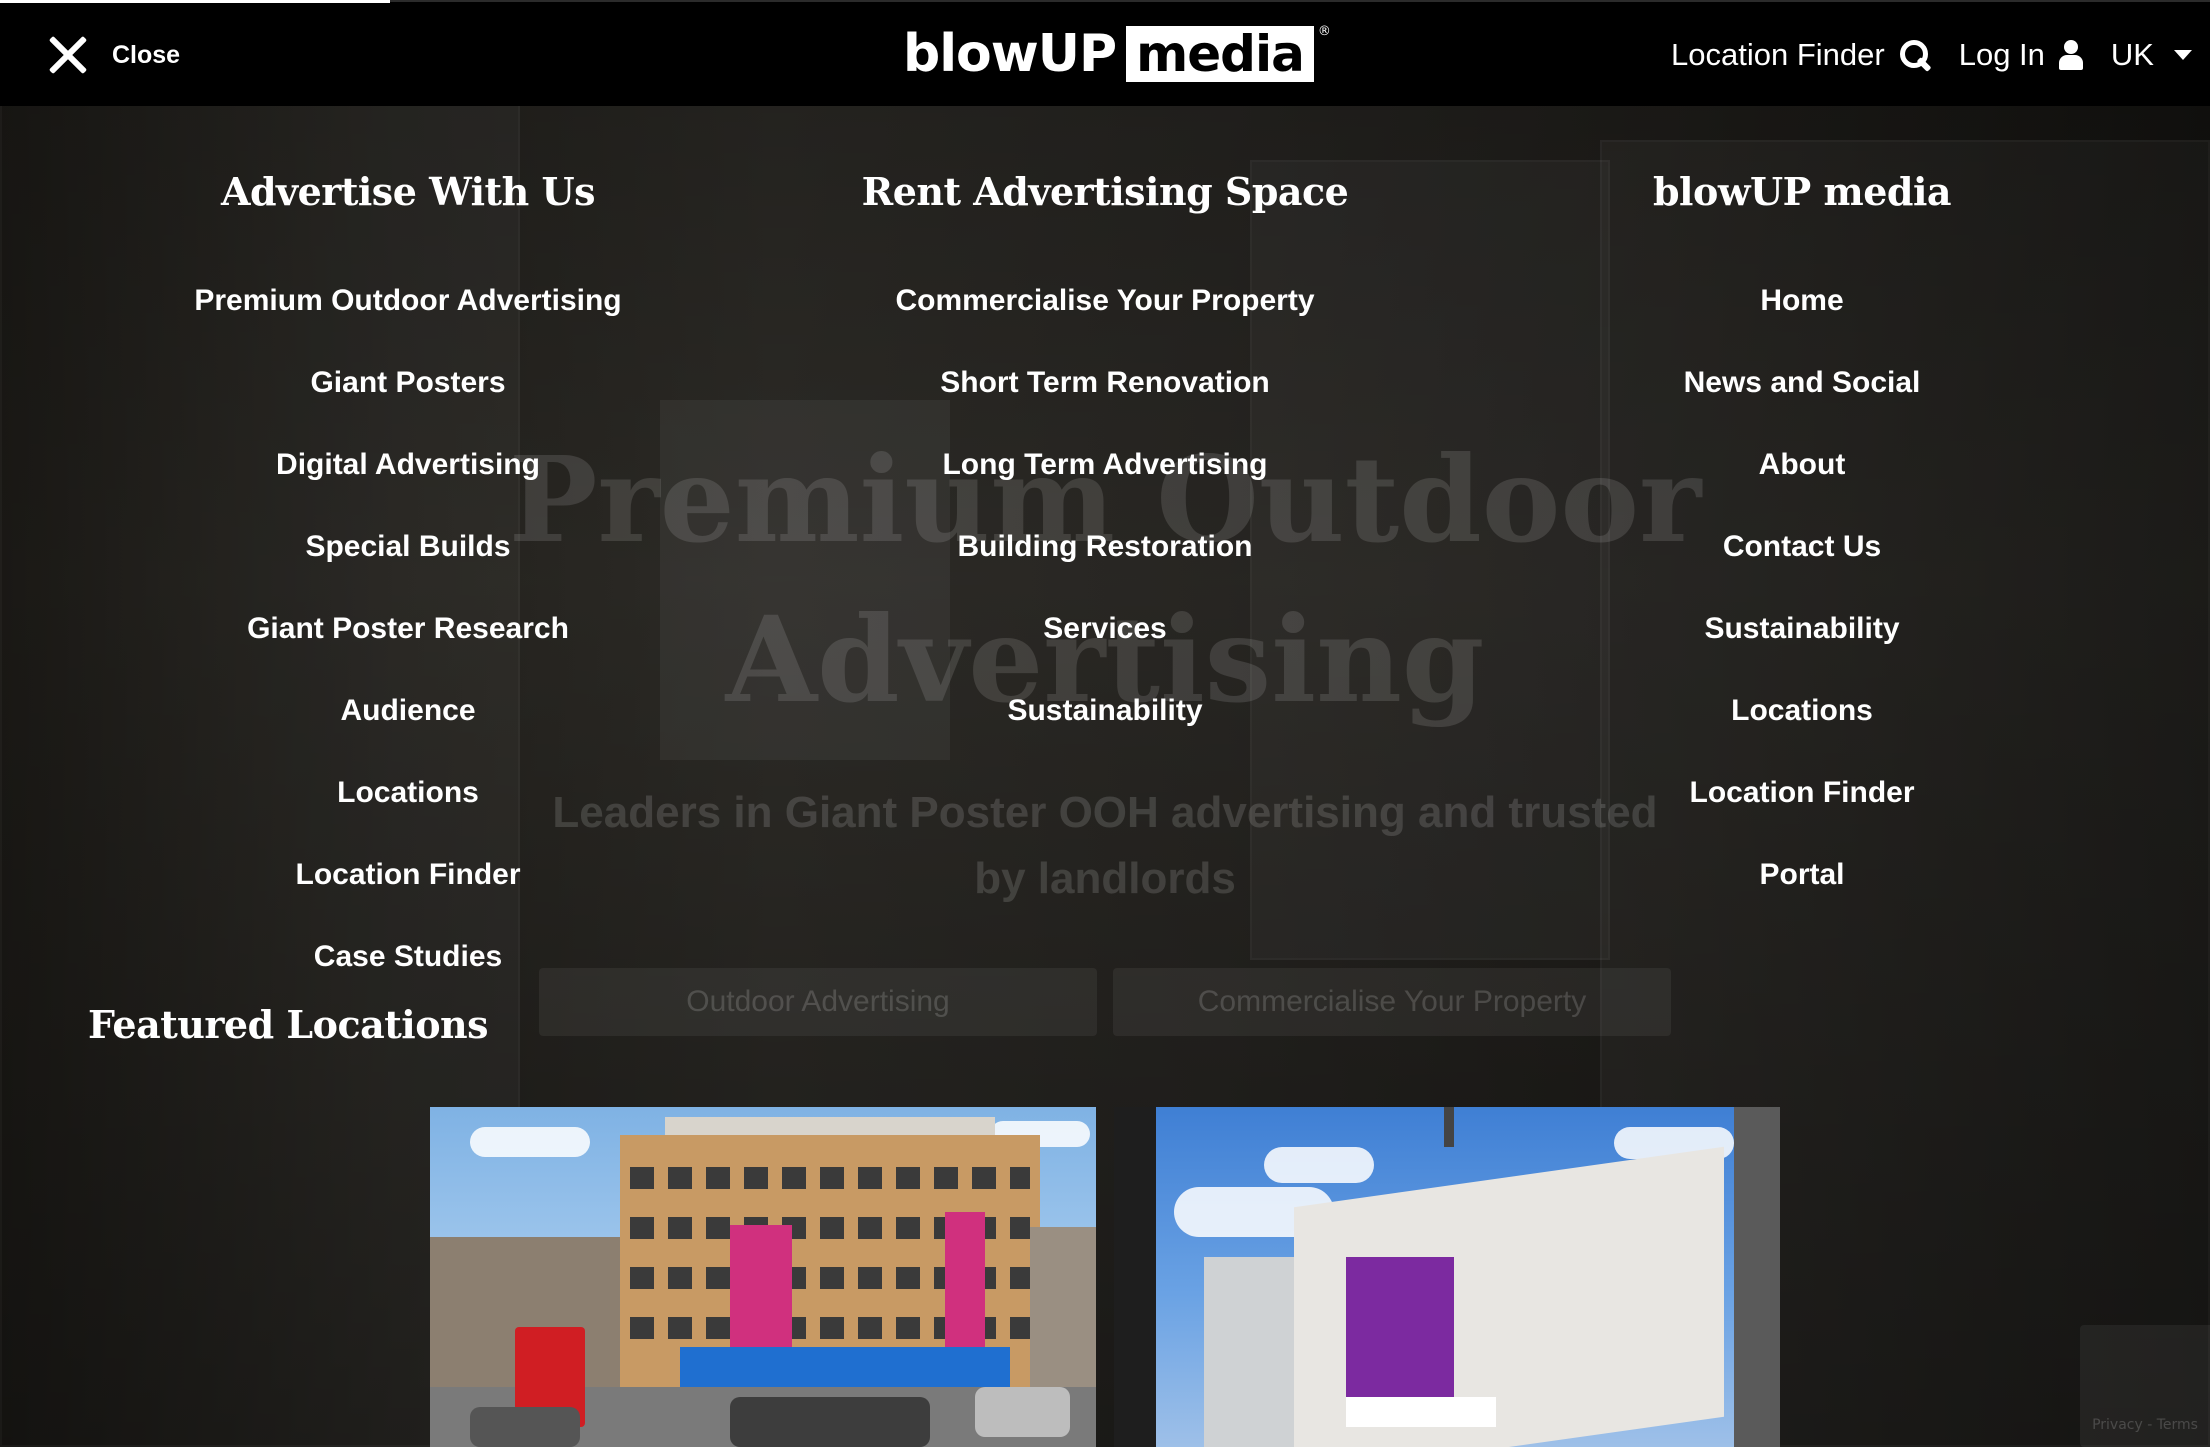 This screenshot has width=2210, height=1447. What do you see at coordinates (1802, 191) in the screenshot?
I see `menu-column-title: blowUP media` at bounding box center [1802, 191].